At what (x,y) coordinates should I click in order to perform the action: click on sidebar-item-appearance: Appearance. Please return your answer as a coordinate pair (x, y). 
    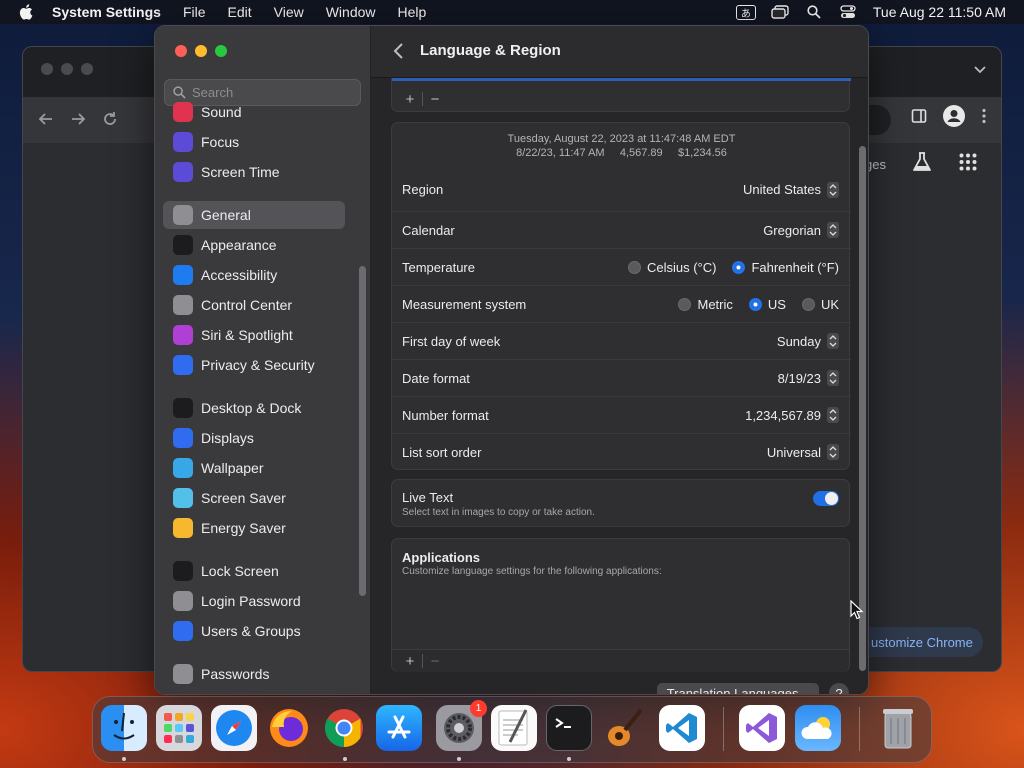
    Looking at the image, I should click on (254, 245).